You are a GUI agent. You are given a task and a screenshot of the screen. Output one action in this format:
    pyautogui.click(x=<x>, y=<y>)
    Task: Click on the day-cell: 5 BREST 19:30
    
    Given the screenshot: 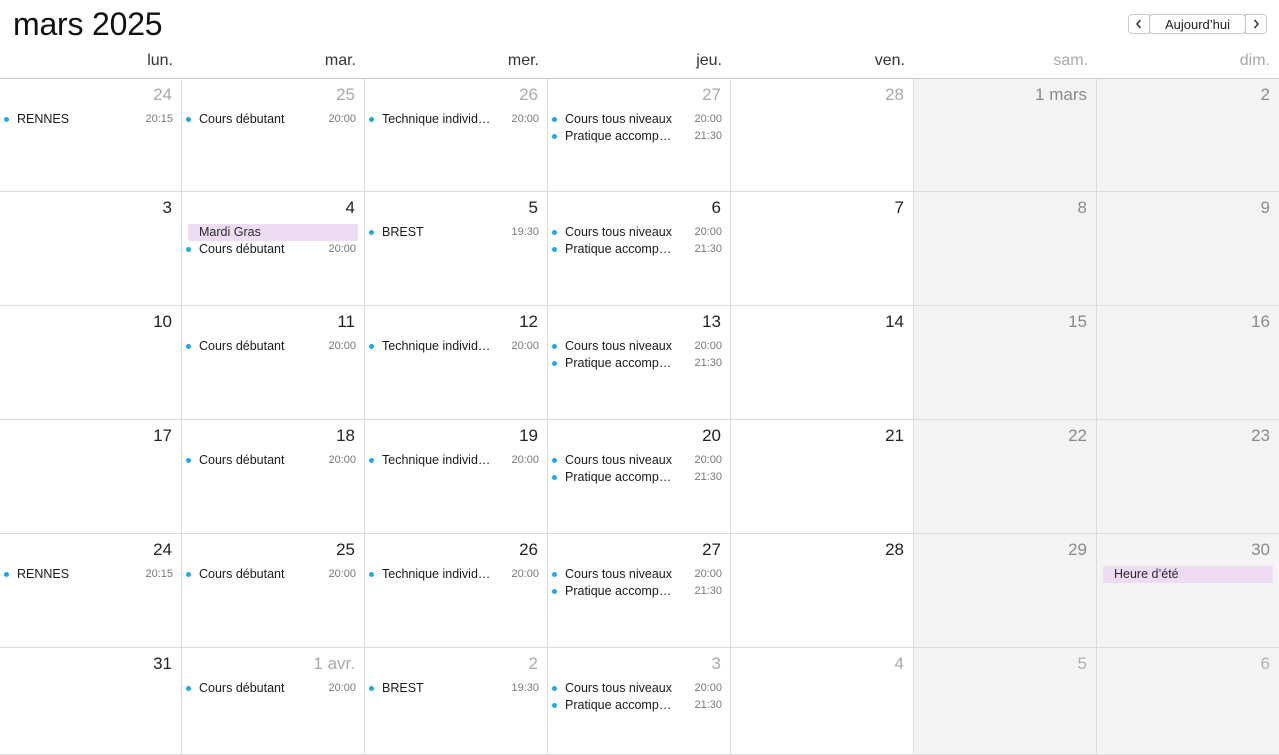 What is the action you would take?
    pyautogui.click(x=456, y=249)
    